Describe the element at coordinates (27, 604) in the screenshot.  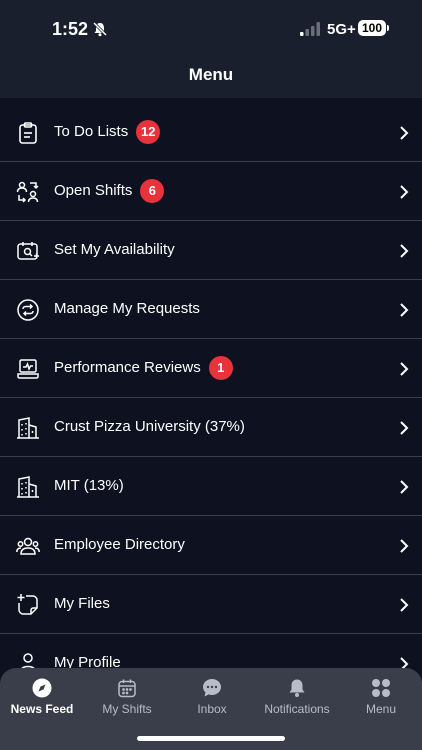
I see `file-add-icon` at that location.